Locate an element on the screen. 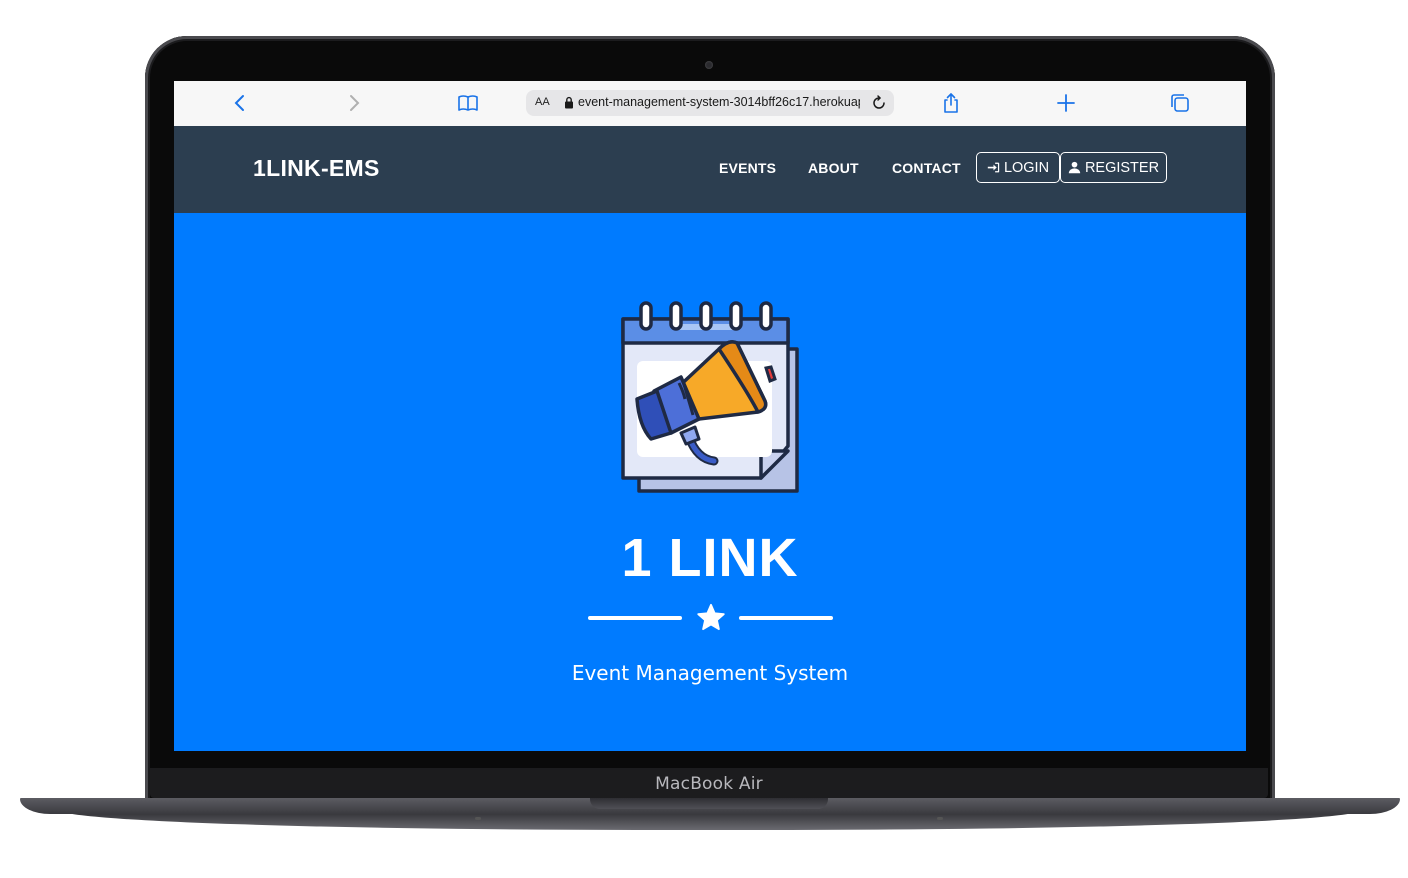 The image size is (1408, 878). hero-title: 1 LINK is located at coordinates (710, 558).